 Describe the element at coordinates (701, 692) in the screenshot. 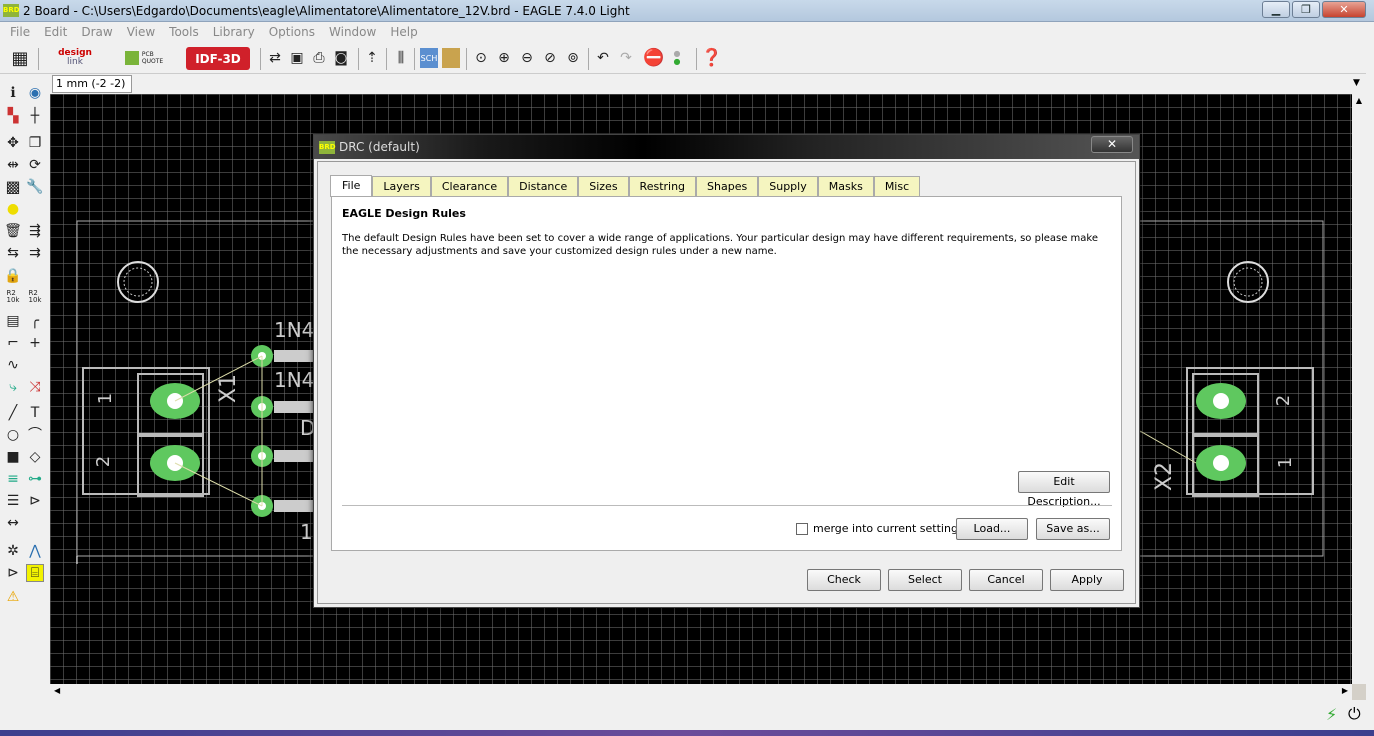

I see `horizontal-scrollbar: ◀ ▶` at that location.